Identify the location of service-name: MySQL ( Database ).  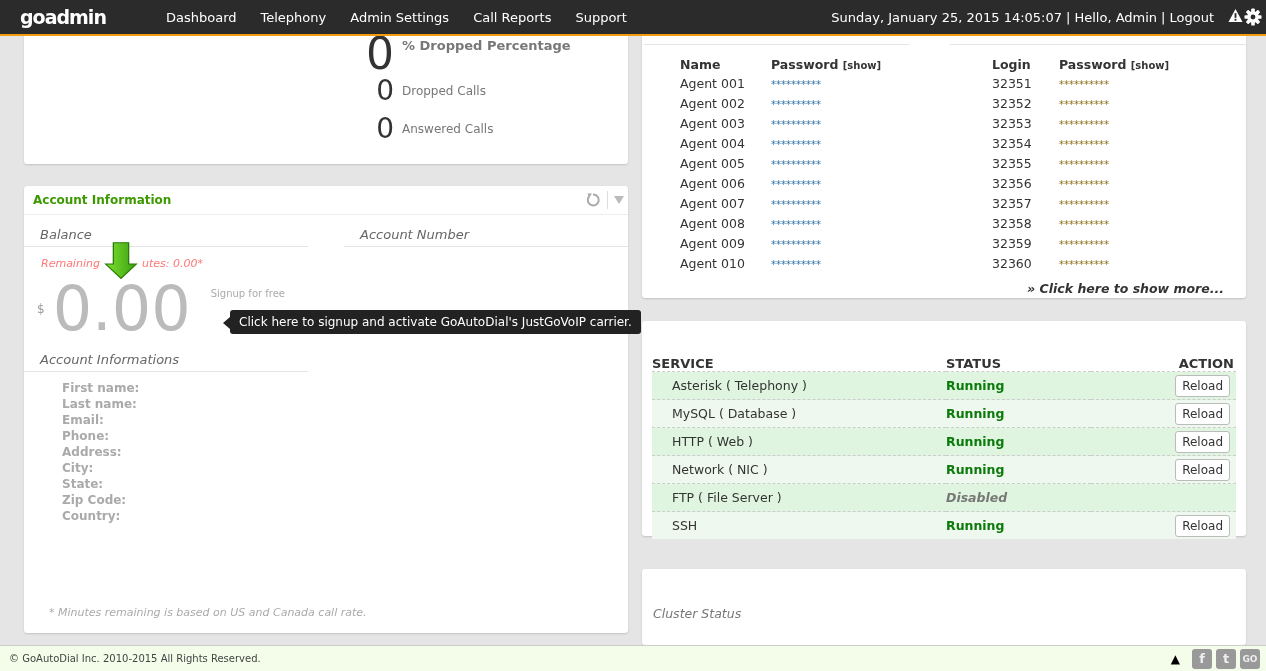
(734, 414).